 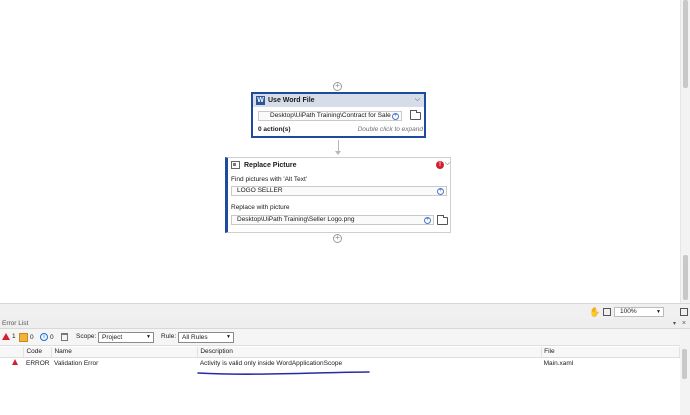 What do you see at coordinates (195, 337) in the screenshot?
I see `rule-value: All Rules` at bounding box center [195, 337].